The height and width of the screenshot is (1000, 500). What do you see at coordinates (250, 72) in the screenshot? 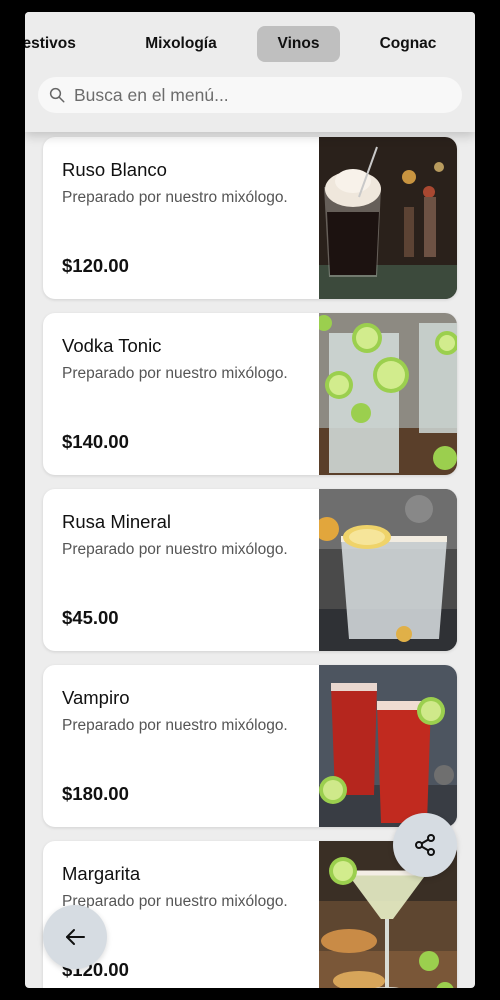
I see `top-bar: gestivos Mixología Vinos Cognac` at bounding box center [250, 72].